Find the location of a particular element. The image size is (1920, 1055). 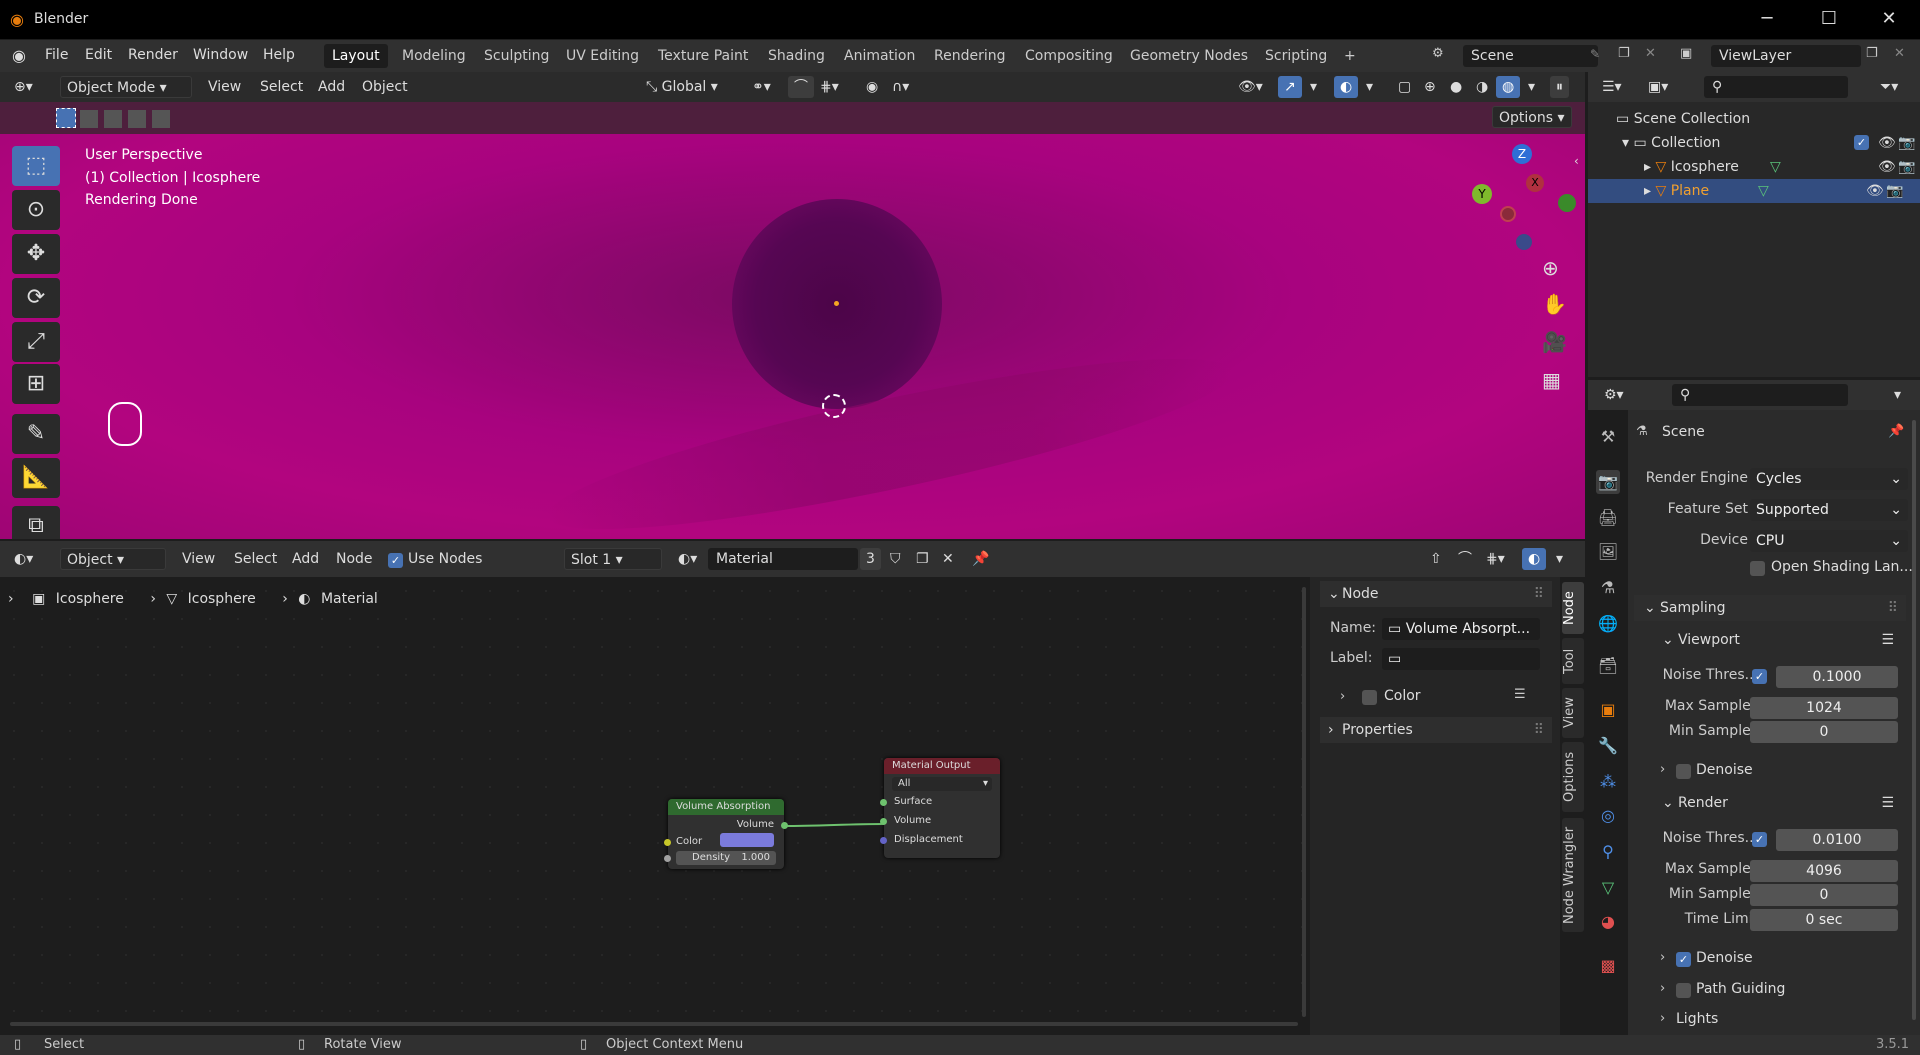

menu-file: File is located at coordinates (56, 55).